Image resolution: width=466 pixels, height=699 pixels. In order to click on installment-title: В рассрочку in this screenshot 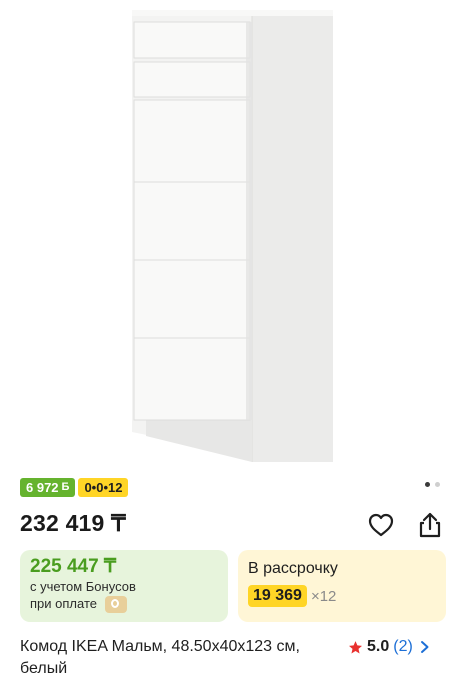, I will do `click(293, 568)`.